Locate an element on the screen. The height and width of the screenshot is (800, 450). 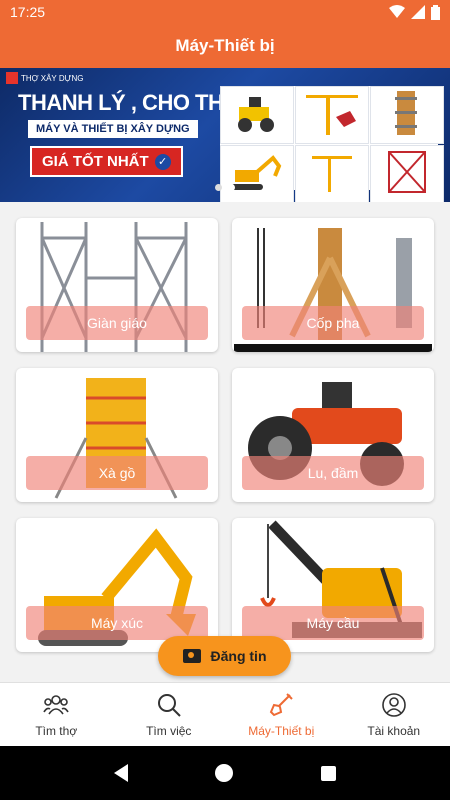
check-icon: ✓ is located at coordinates (162, 161).